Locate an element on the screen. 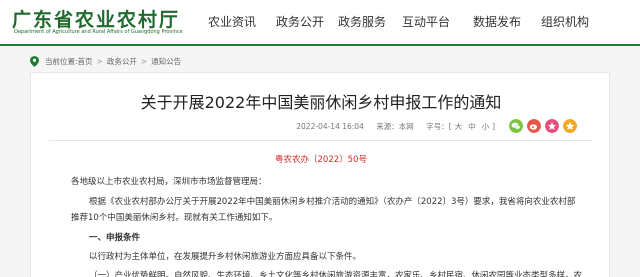 This screenshot has width=640, height=277. font-size-medium: 中 is located at coordinates (472, 126).